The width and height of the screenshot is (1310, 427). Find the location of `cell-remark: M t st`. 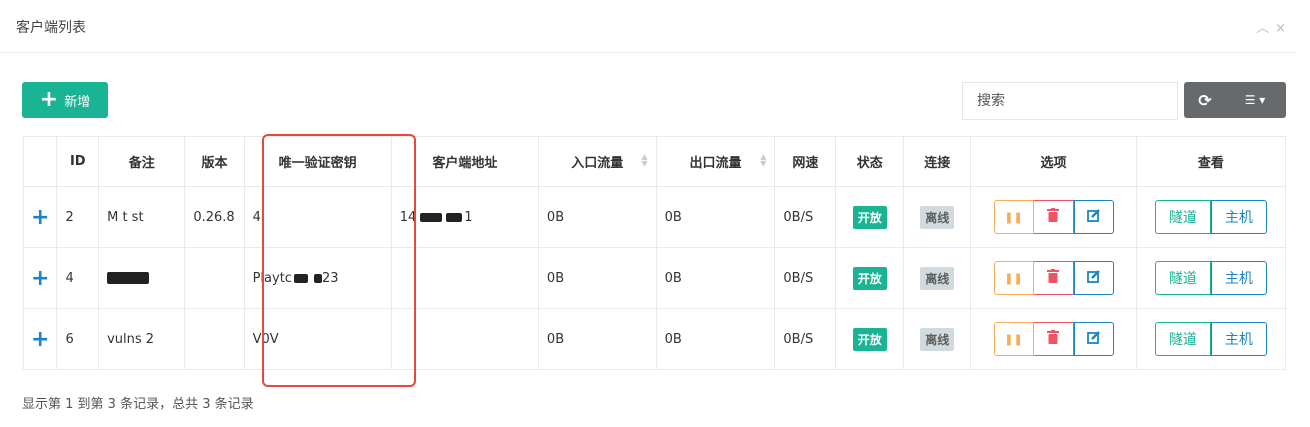

cell-remark: M t st is located at coordinates (142, 217).